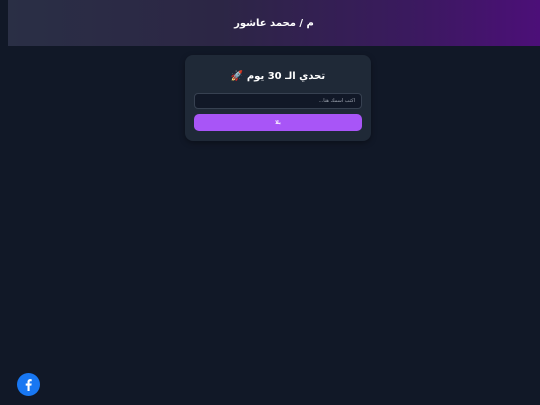  I want to click on name-input, so click(278, 101).